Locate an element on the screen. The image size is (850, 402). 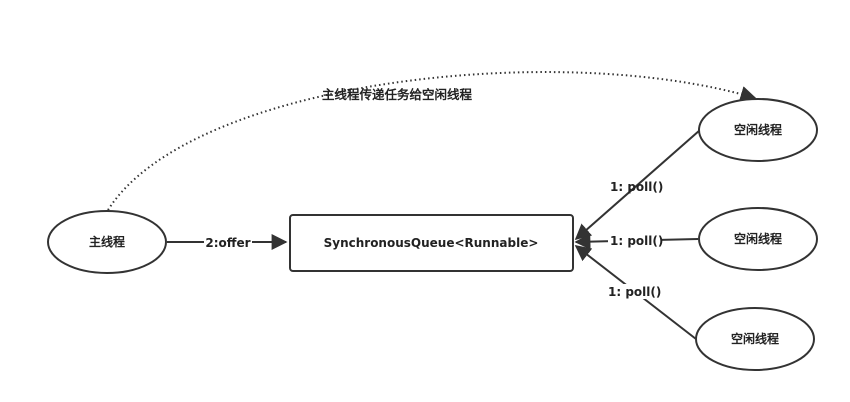
offer-label: 2:offer is located at coordinates (227, 243).